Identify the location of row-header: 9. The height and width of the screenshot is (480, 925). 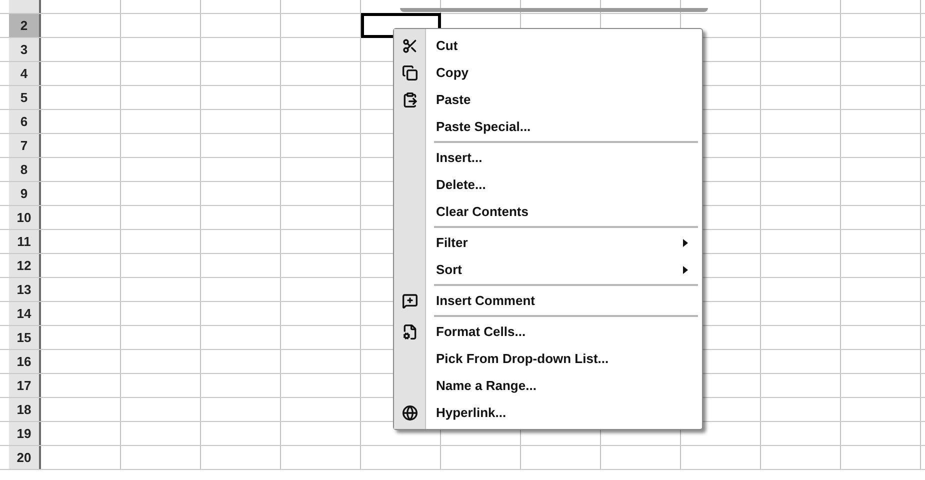
(25, 193).